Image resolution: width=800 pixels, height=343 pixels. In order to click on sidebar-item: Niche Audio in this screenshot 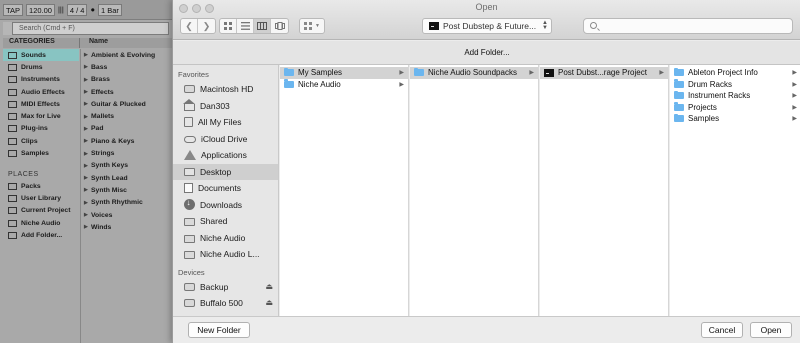, I will do `click(225, 238)`.